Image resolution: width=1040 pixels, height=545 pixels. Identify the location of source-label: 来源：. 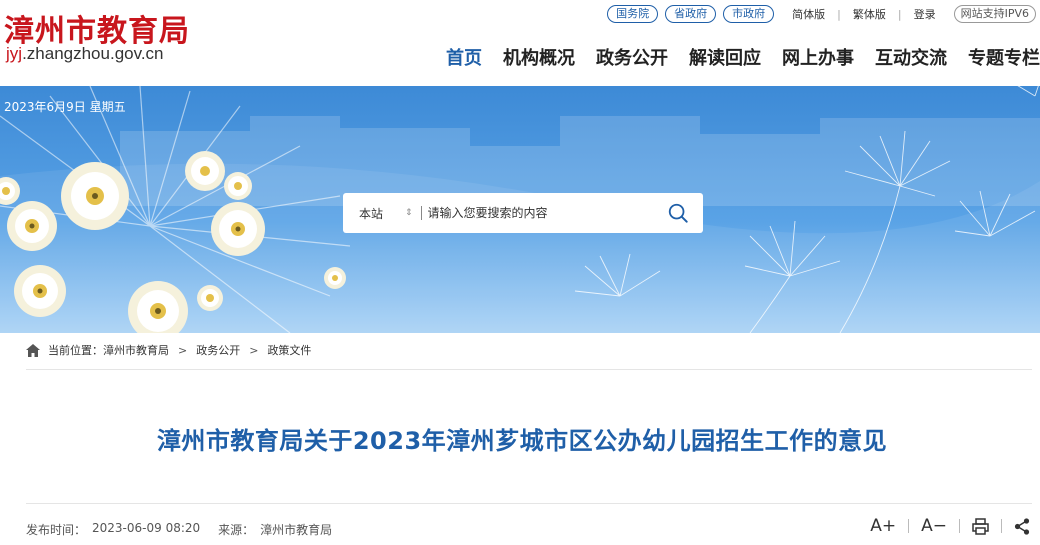
(236, 530).